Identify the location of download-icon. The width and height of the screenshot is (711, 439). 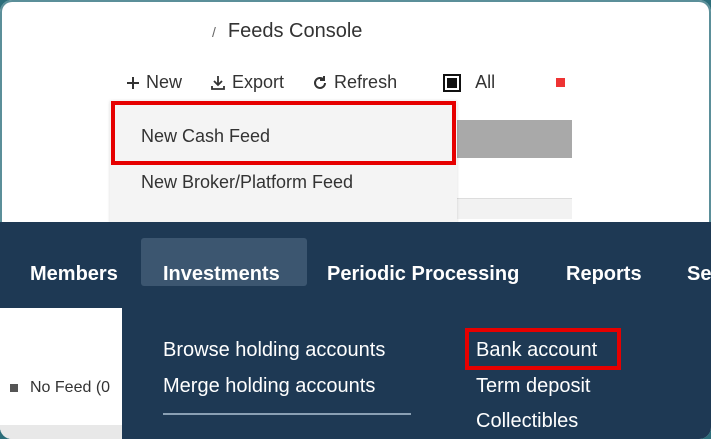
(218, 83).